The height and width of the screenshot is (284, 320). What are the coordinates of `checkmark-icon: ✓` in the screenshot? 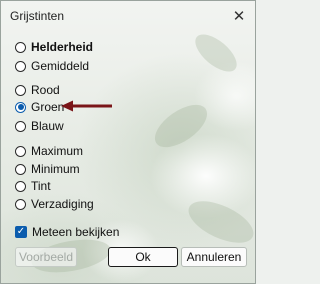 It's located at (21, 231).